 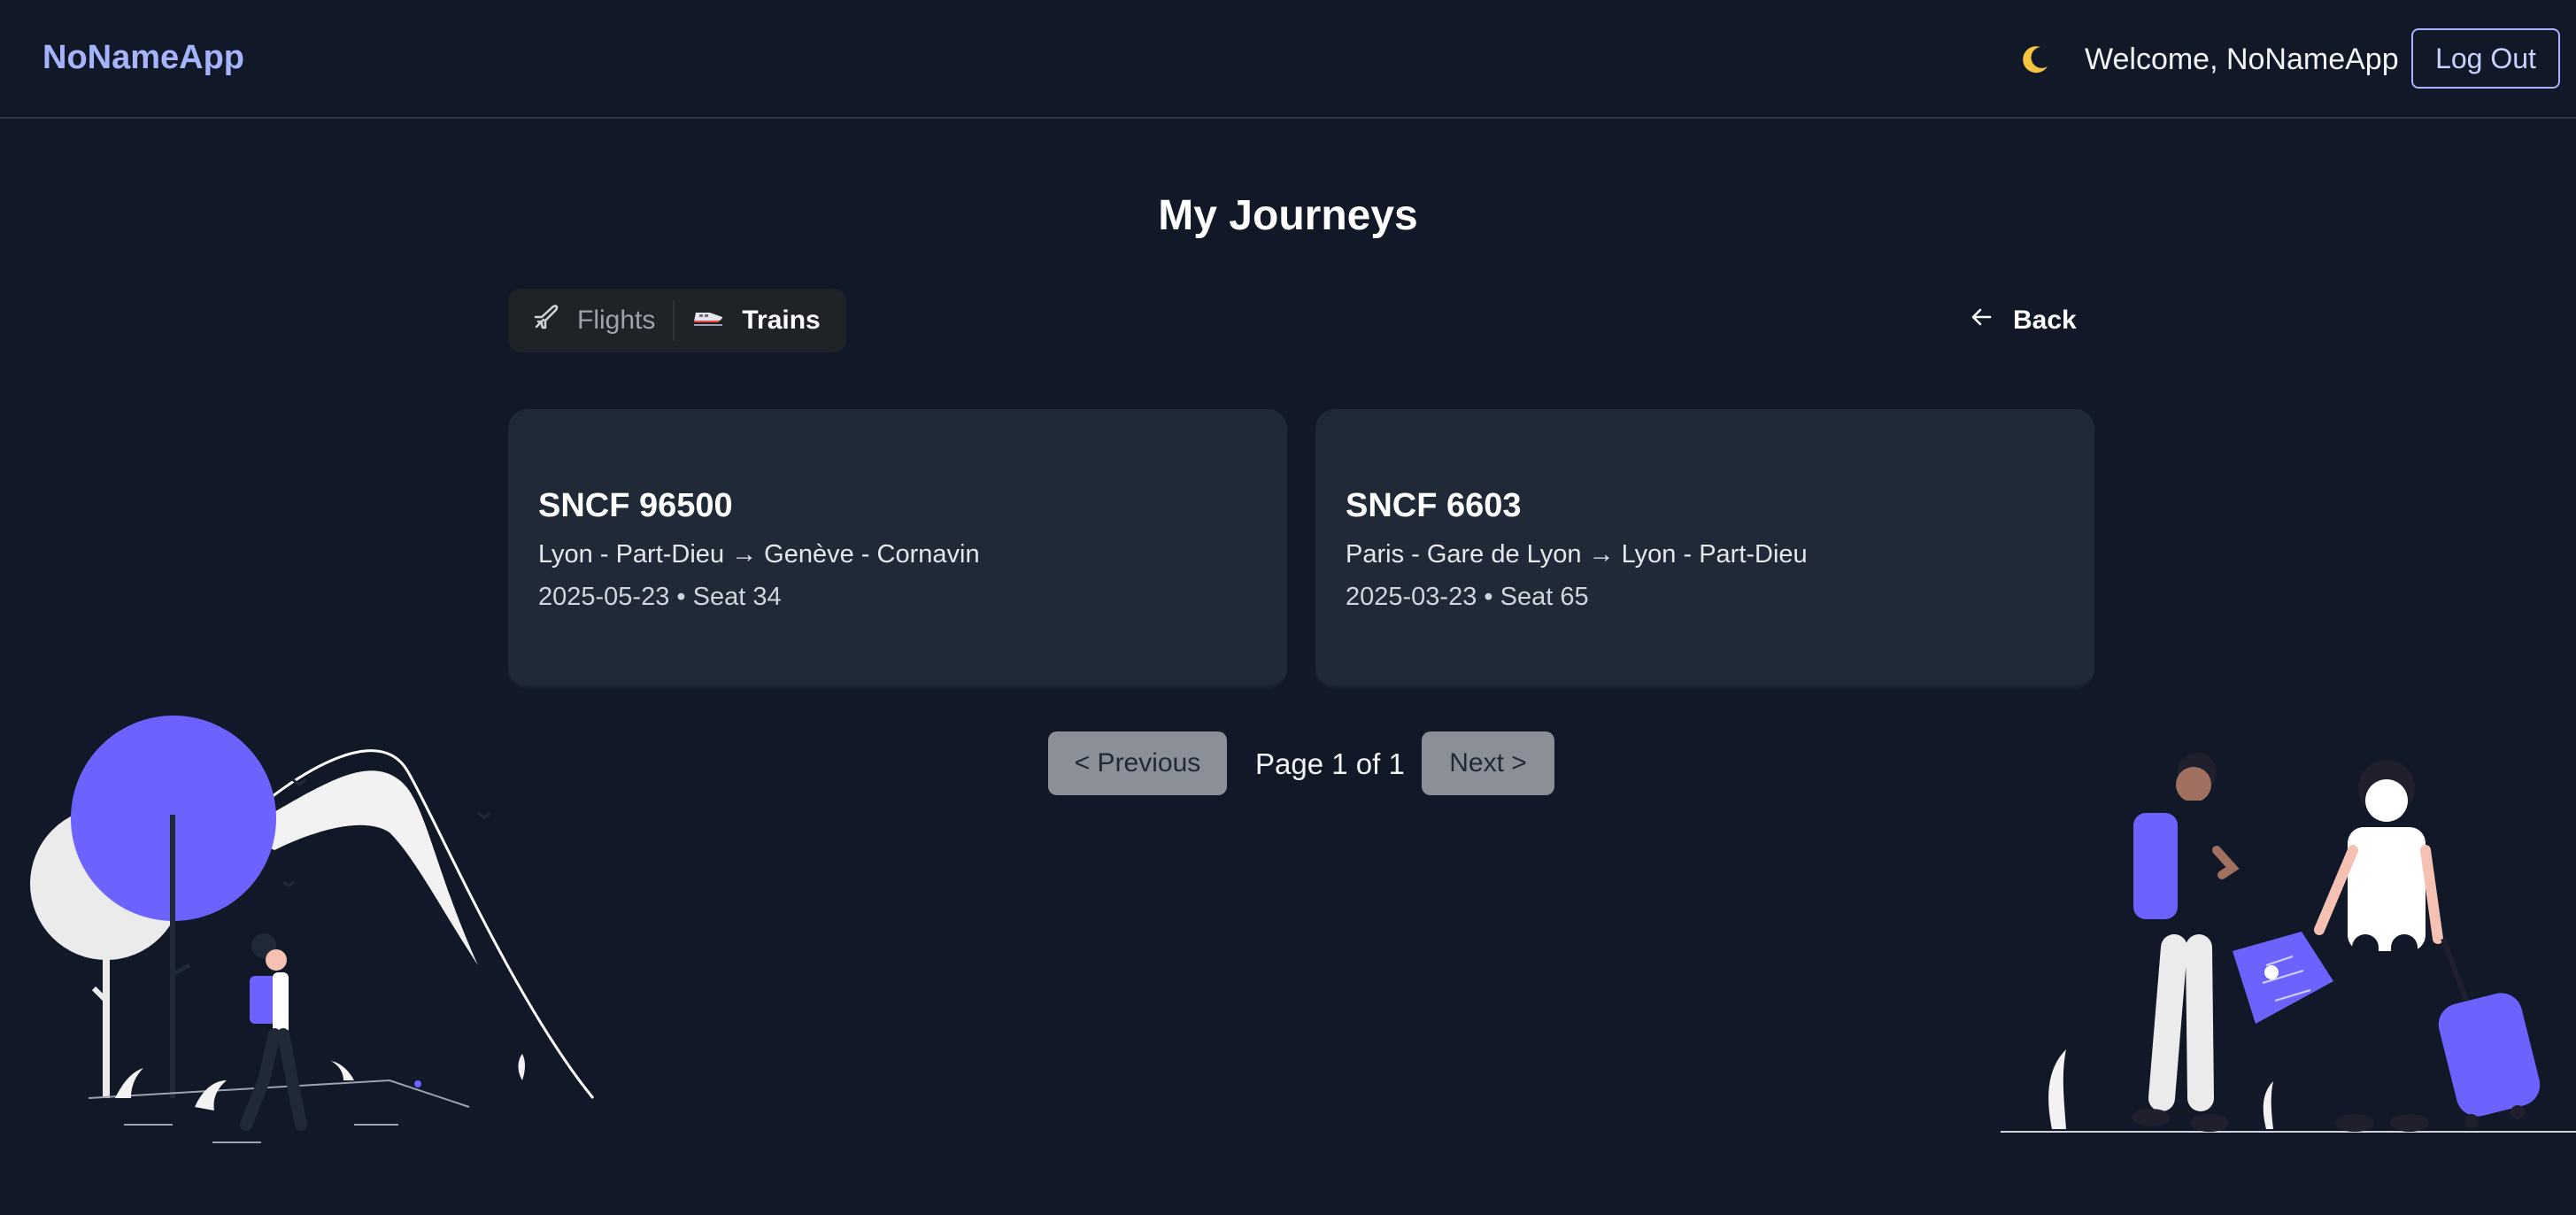 I want to click on theme-toggle-moon-icon, so click(x=2035, y=60).